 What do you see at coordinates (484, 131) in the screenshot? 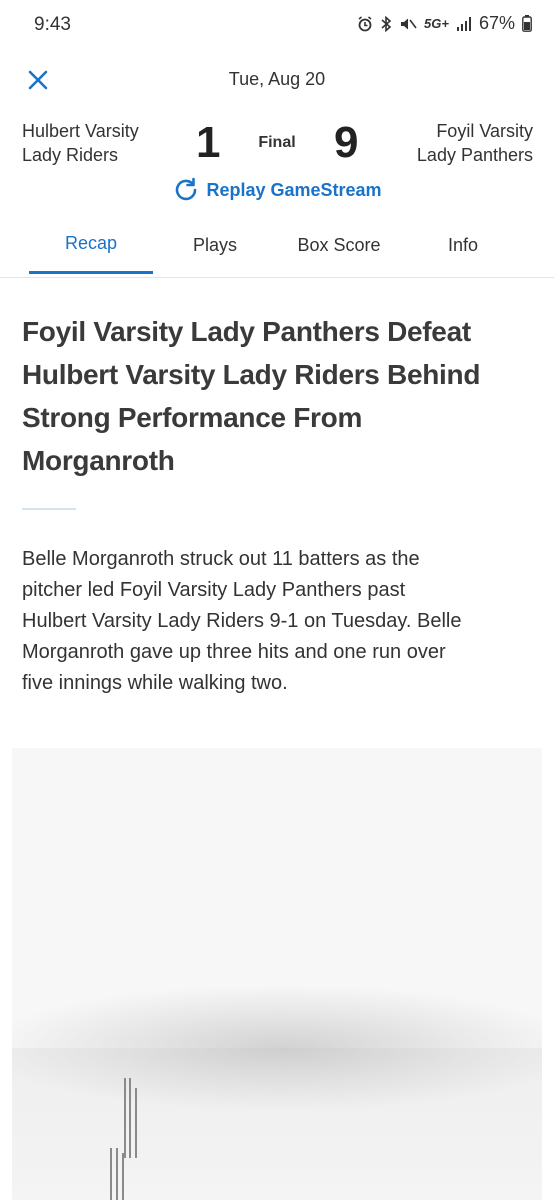
I see `away-team-line1: Foyil Varsity` at bounding box center [484, 131].